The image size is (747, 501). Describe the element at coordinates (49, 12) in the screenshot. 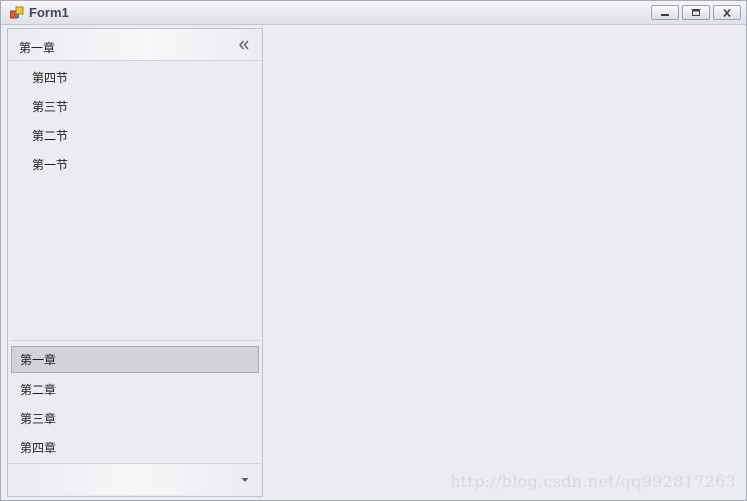

I see `window-title: Form1` at that location.